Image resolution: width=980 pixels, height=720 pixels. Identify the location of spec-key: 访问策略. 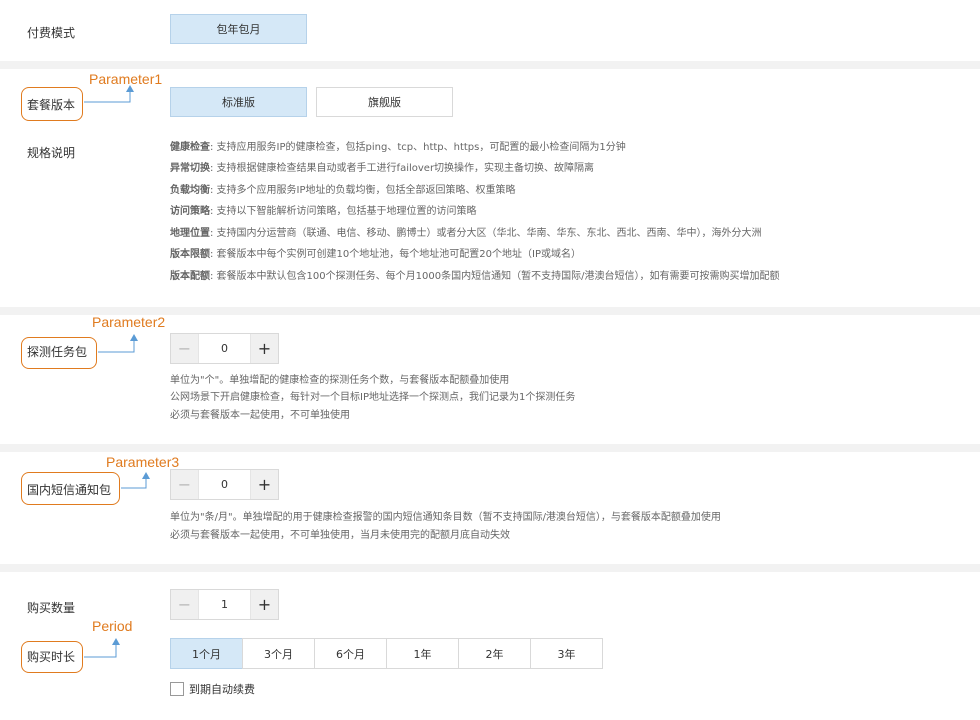
(190, 211).